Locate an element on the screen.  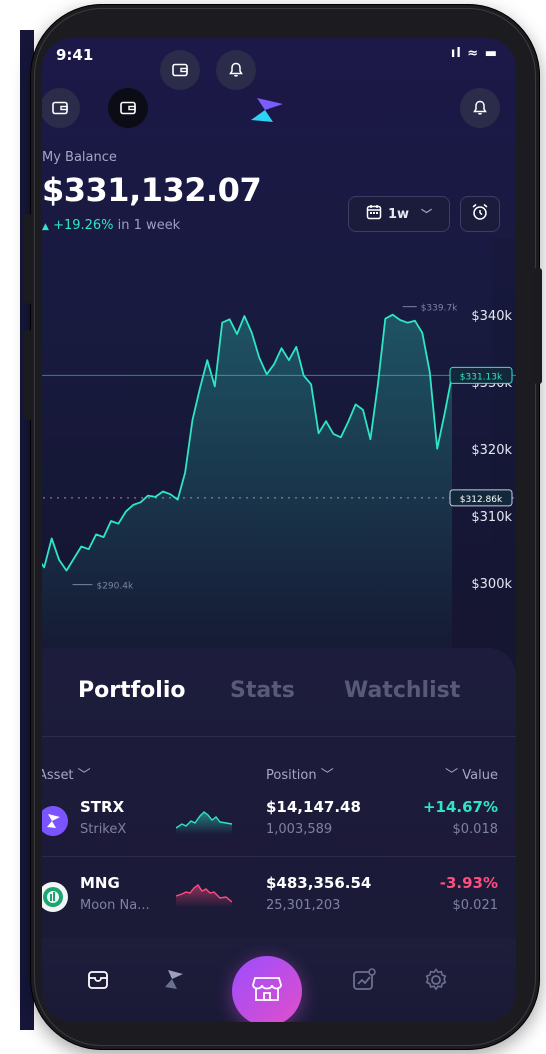
brand-logo is located at coordinates (267, 110).